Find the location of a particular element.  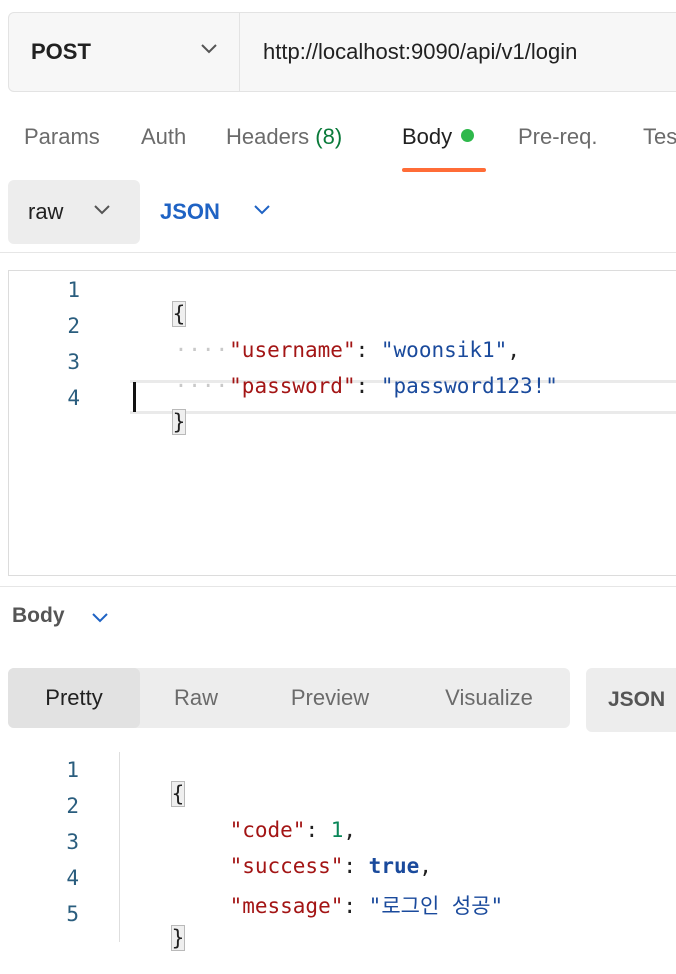

view-tab-raw: Raw is located at coordinates (196, 698).